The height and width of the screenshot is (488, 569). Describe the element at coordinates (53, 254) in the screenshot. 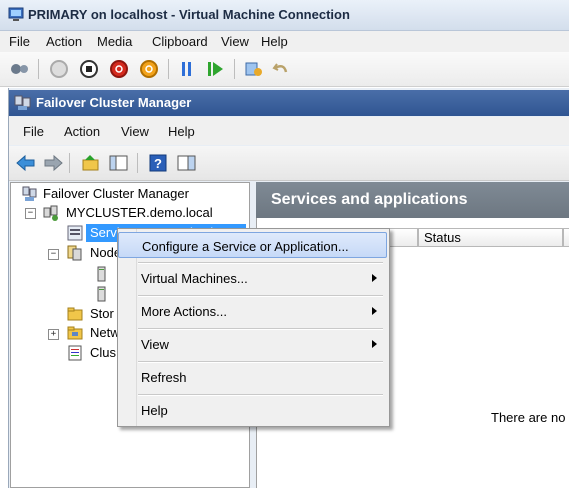

I see `collapse-nodes-toggle: −` at that location.